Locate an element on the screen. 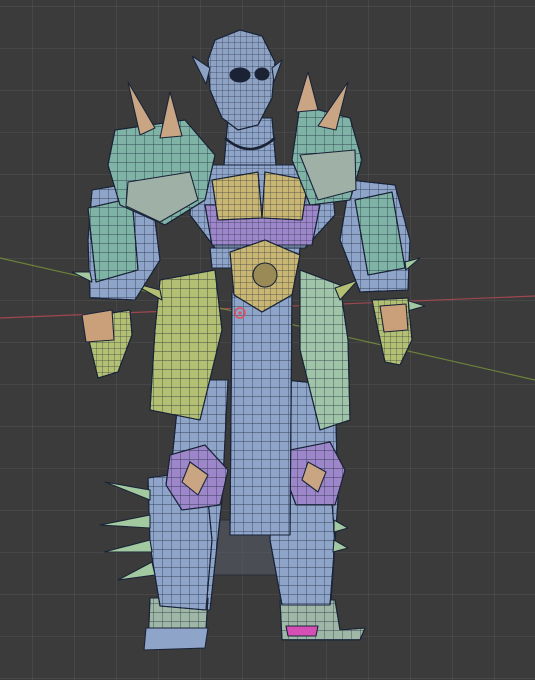 This screenshot has width=535, height=680. head is located at coordinates (237, 80).